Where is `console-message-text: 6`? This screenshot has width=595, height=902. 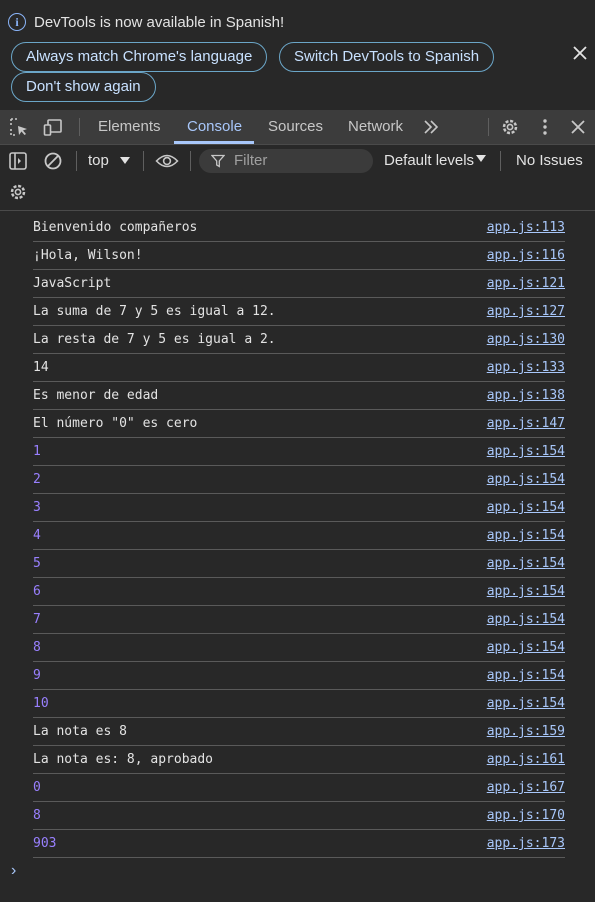 console-message-text: 6 is located at coordinates (37, 591).